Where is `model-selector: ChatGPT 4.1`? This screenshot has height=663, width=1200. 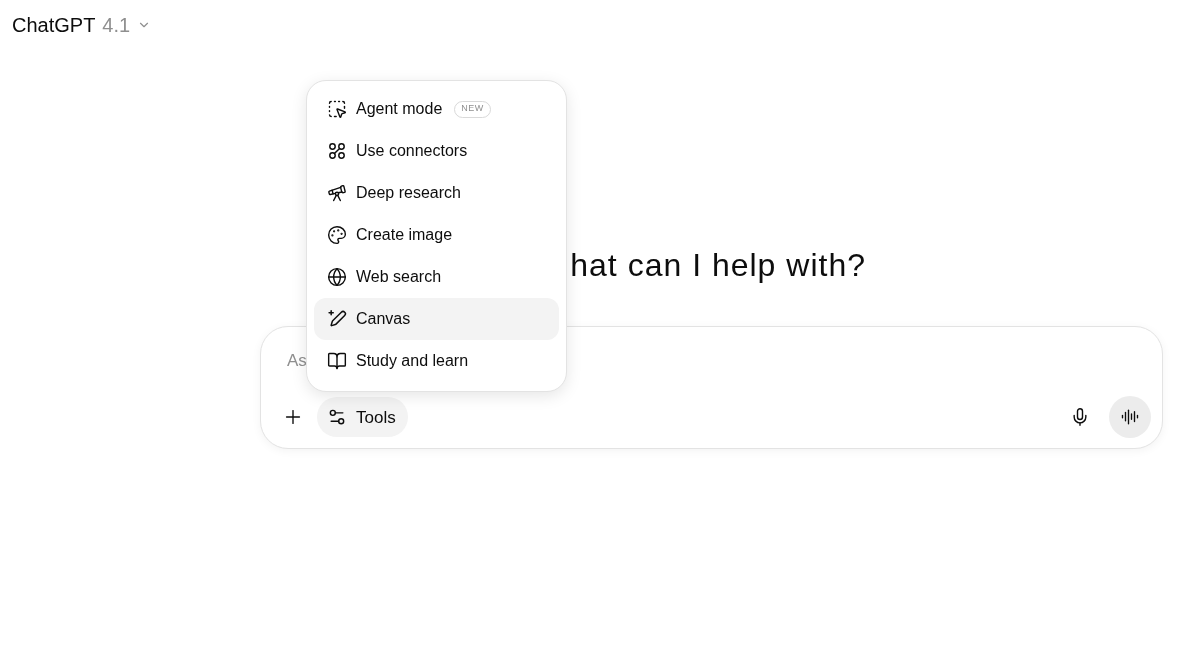
model-selector: ChatGPT 4.1 is located at coordinates (82, 25).